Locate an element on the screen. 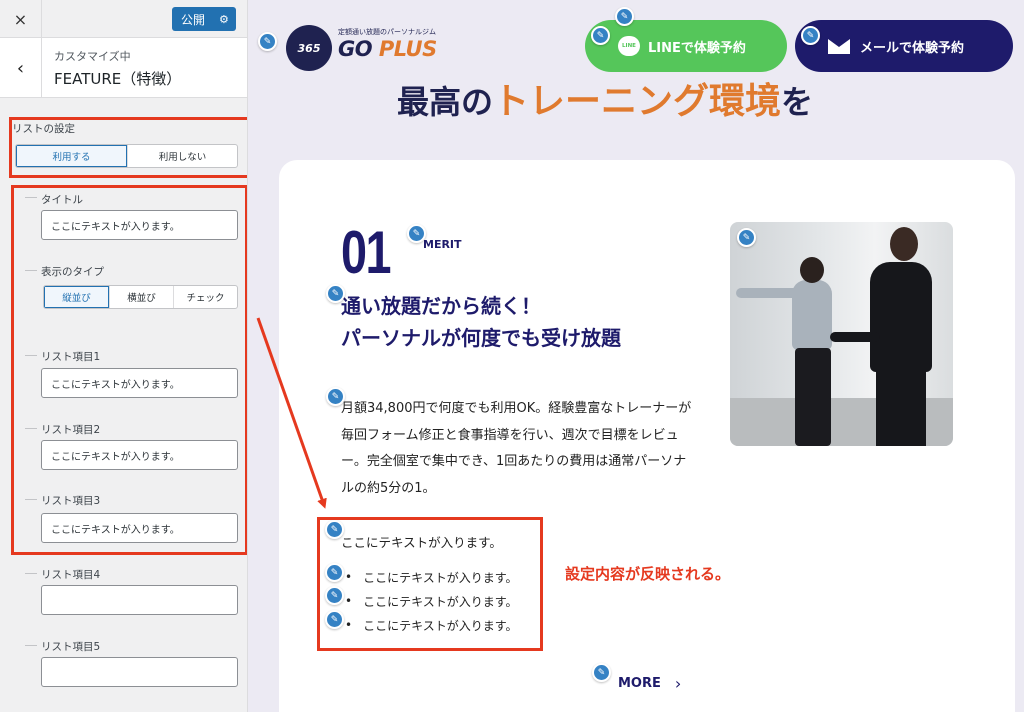 Image resolution: width=1024 pixels, height=712 pixels. feature-tag: MERIT is located at coordinates (442, 244).